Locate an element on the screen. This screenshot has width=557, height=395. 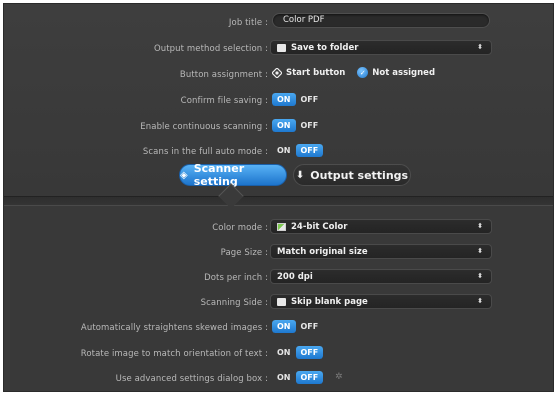
advanced-toggle: ON OFF is located at coordinates (298, 377).